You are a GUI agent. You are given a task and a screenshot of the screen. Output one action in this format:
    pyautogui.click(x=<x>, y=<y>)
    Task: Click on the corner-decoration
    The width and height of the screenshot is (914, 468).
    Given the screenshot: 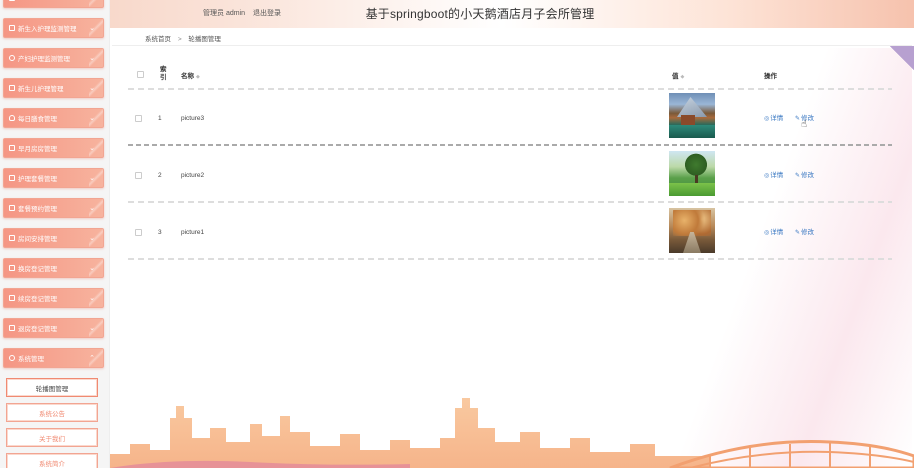 What is the action you would take?
    pyautogui.click(x=902, y=58)
    